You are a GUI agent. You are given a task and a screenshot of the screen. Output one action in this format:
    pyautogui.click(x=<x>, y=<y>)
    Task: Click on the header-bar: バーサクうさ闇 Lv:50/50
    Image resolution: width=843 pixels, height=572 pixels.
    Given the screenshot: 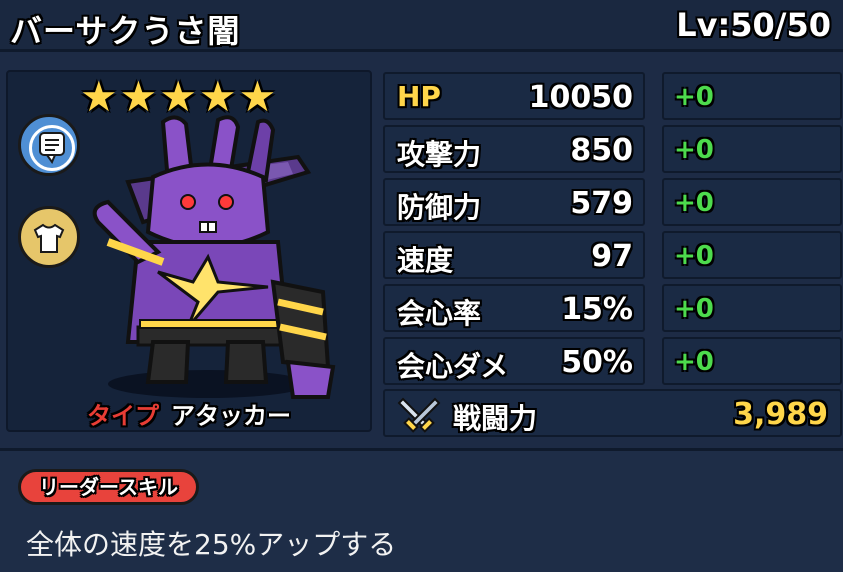 What is the action you would take?
    pyautogui.click(x=421, y=26)
    